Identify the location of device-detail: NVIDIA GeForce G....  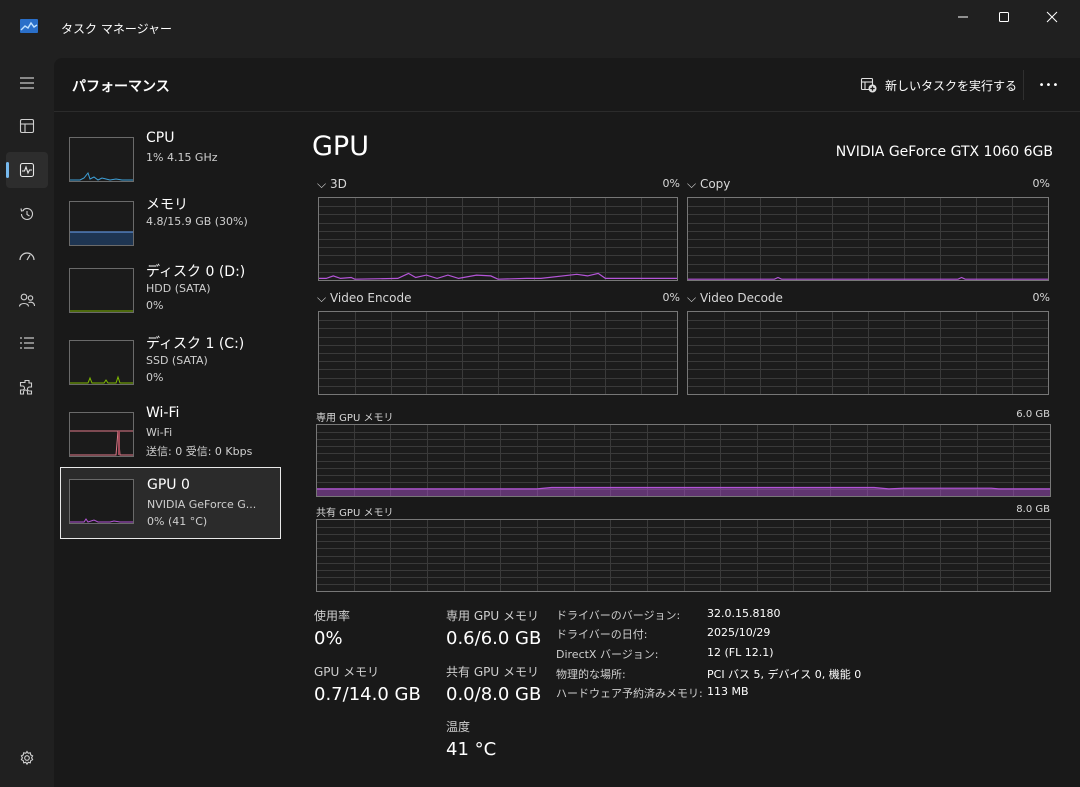
(202, 504).